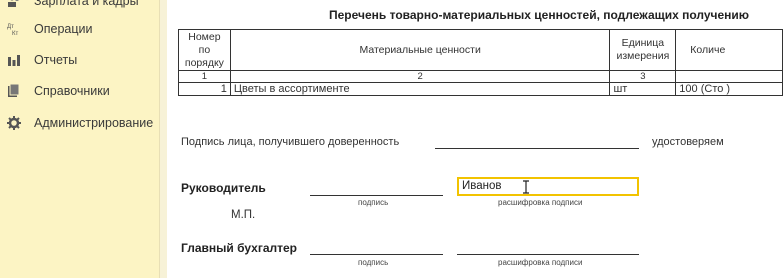 The width and height of the screenshot is (783, 278). Describe the element at coordinates (79, 60) in the screenshot. I see `sidebar-item-reports: Отчеты` at that location.